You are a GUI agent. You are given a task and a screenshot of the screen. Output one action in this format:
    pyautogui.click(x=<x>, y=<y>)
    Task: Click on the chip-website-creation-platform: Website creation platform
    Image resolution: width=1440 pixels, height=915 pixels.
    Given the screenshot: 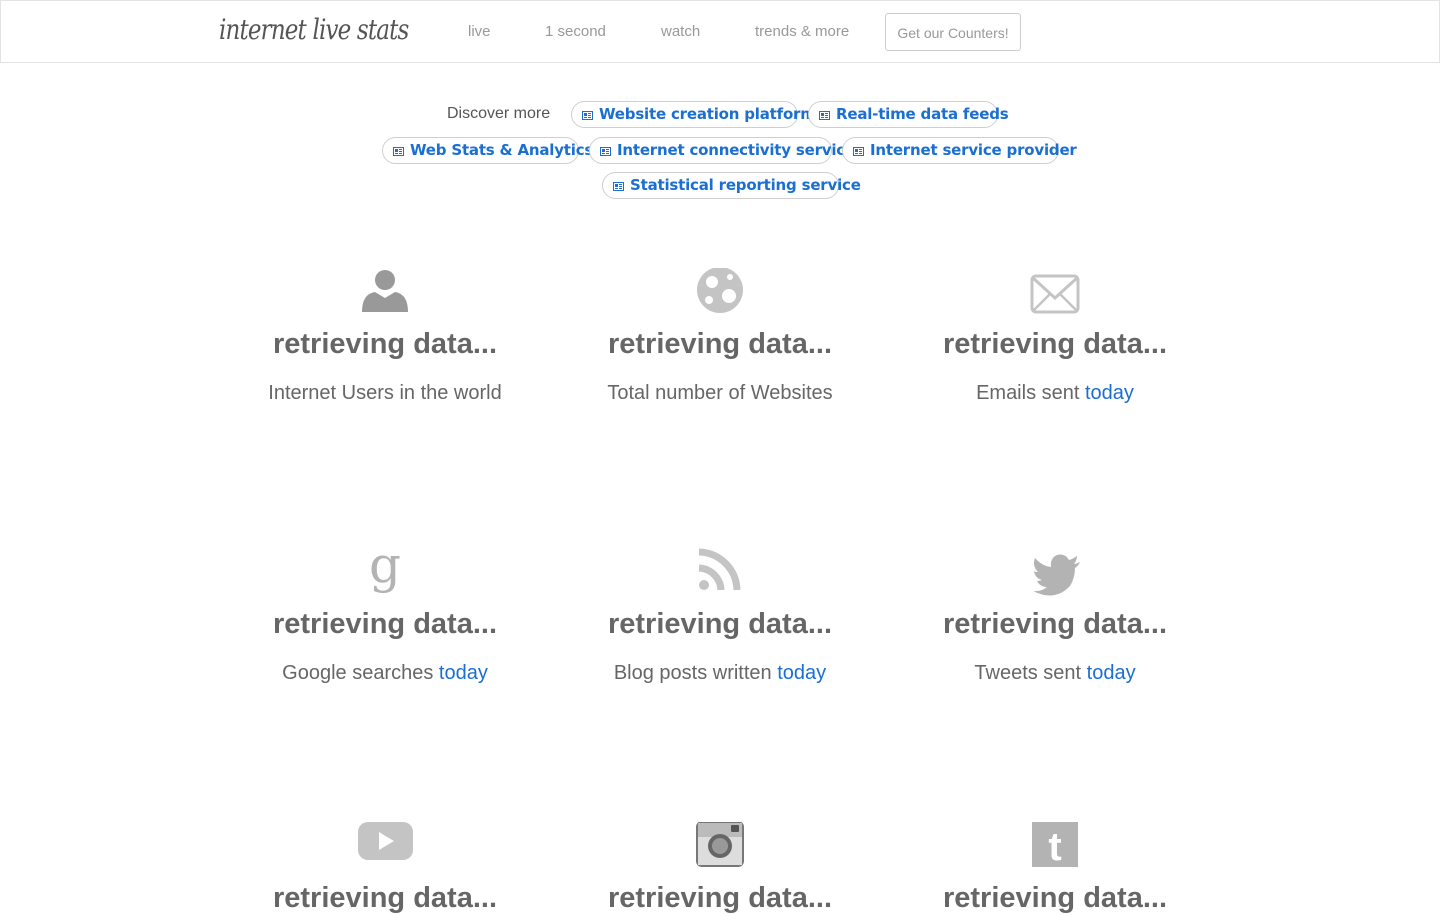 What is the action you would take?
    pyautogui.click(x=693, y=114)
    